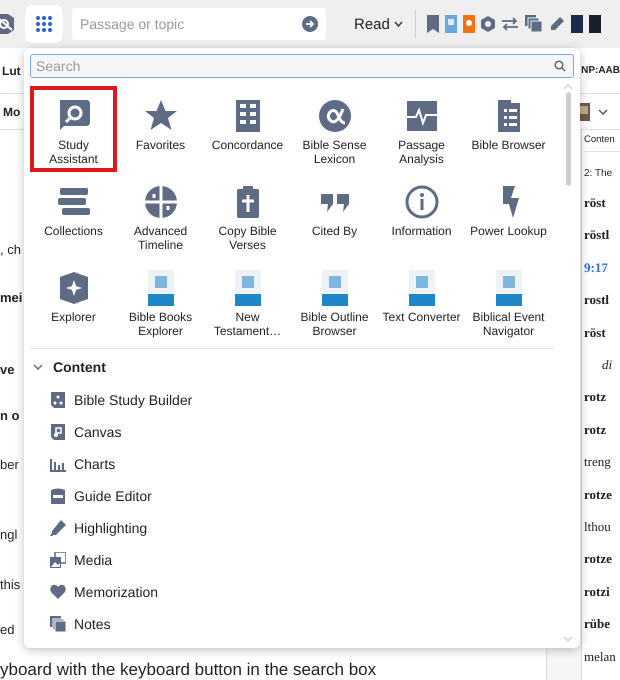 The width and height of the screenshot is (620, 680). I want to click on text-line: this, so click(10, 585).